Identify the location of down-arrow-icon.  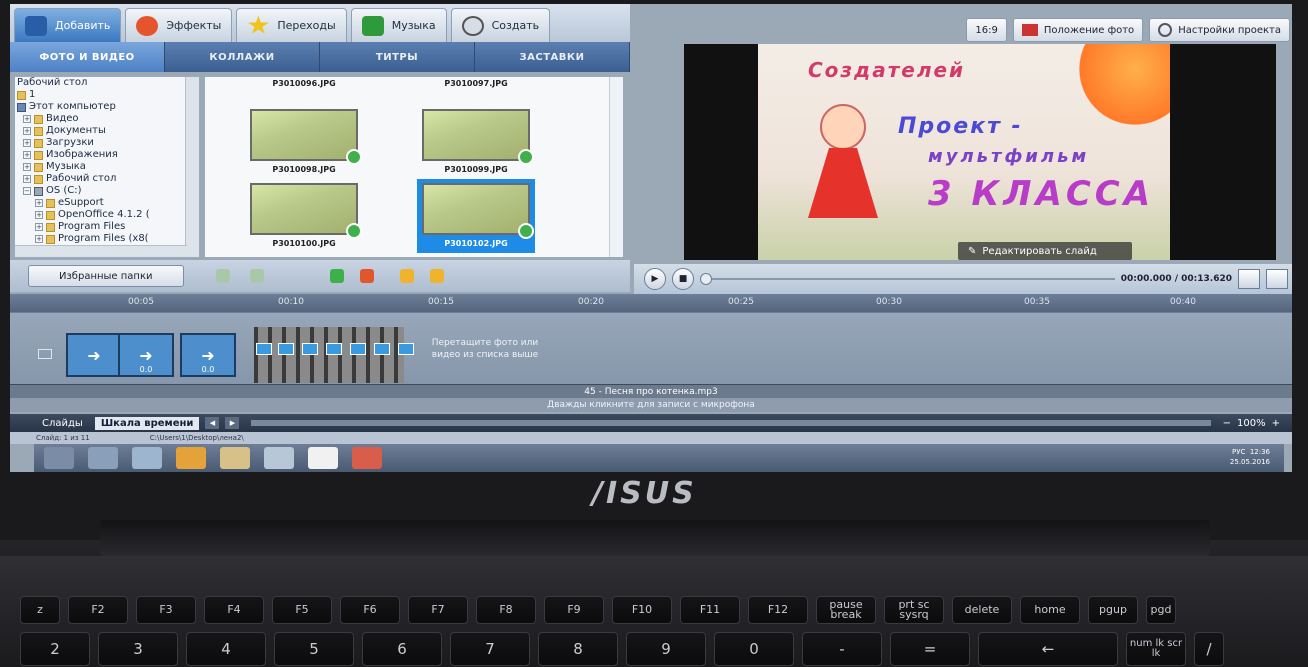
(337, 276).